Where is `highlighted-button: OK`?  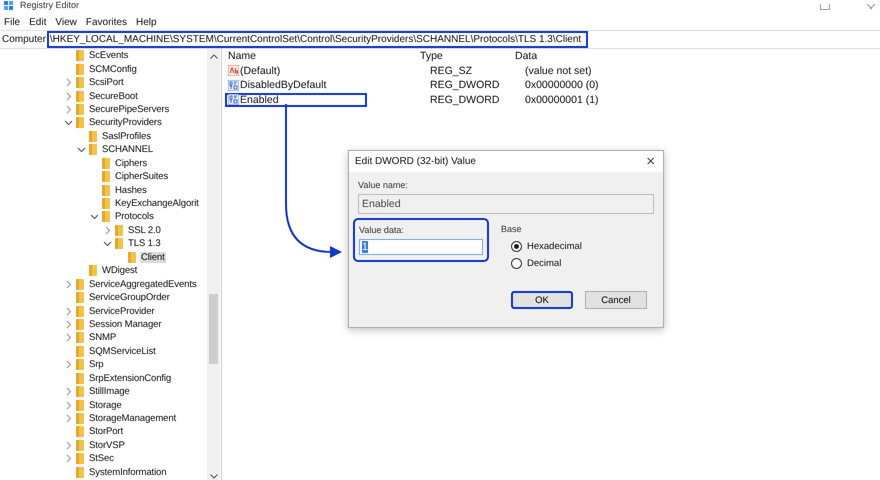 highlighted-button: OK is located at coordinates (542, 300).